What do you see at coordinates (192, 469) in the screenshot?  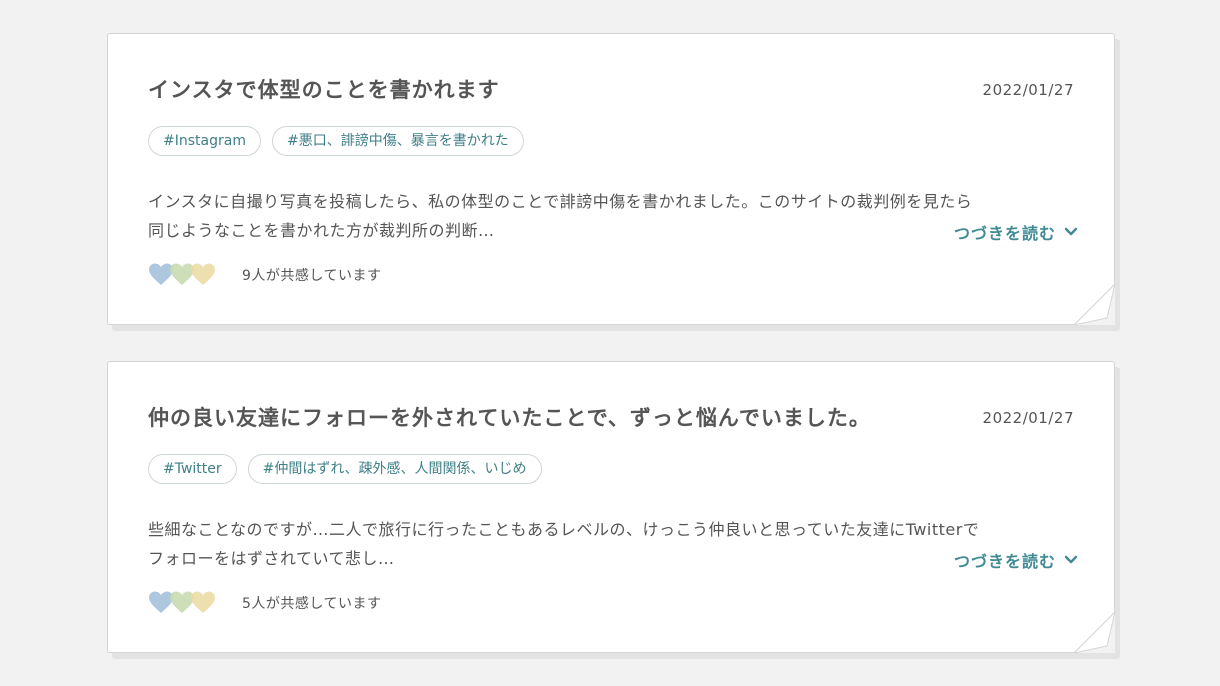 I see `tag-twitter: #Twitter` at bounding box center [192, 469].